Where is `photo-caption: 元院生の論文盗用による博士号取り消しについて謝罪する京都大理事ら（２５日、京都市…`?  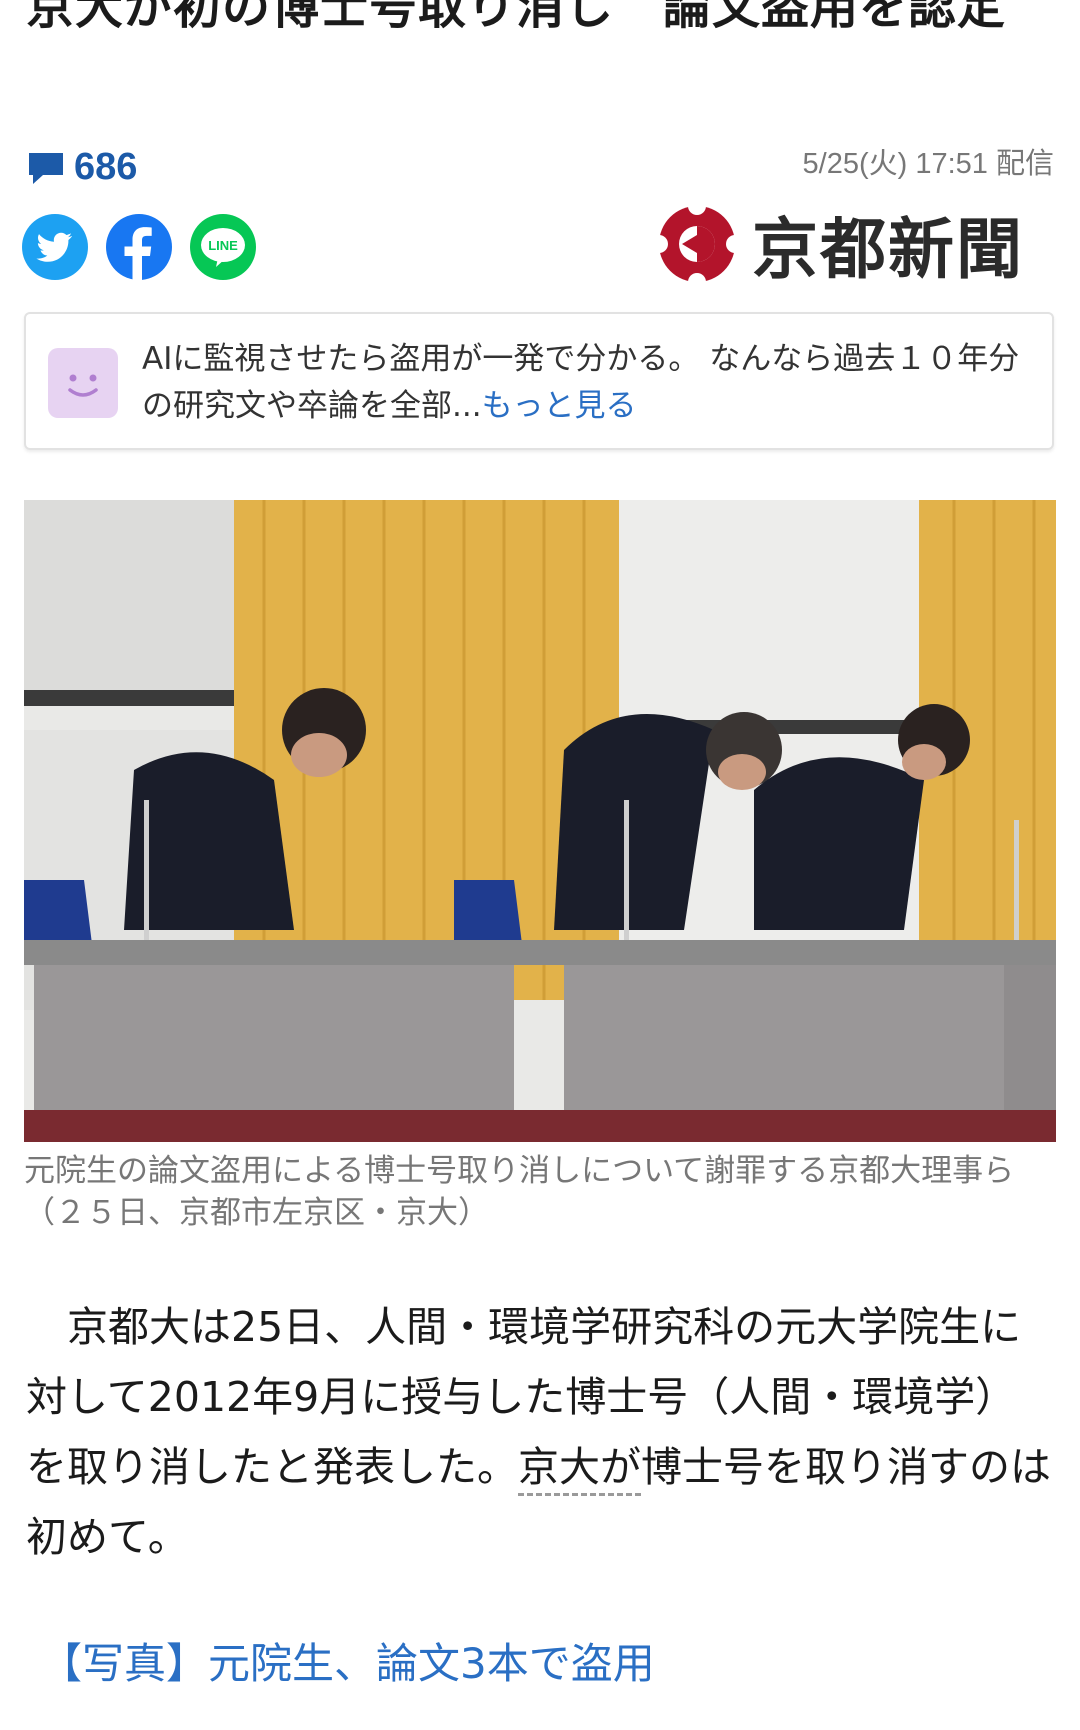 photo-caption: 元院生の論文盗用による博士号取り消しについて謝罪する京都大理事ら（２５日、京都市… is located at coordinates (519, 1192).